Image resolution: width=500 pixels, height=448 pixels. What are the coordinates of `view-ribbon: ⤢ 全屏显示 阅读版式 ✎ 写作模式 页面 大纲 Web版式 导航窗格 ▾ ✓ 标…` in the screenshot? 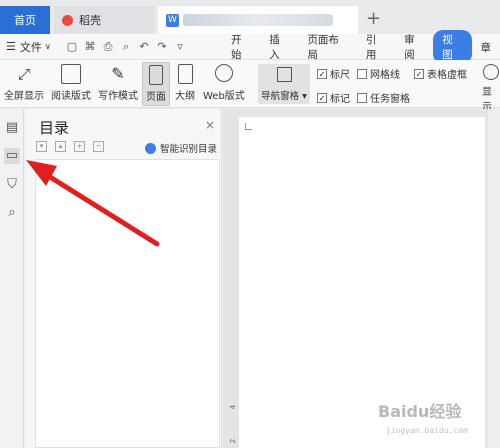 It's located at (250, 86).